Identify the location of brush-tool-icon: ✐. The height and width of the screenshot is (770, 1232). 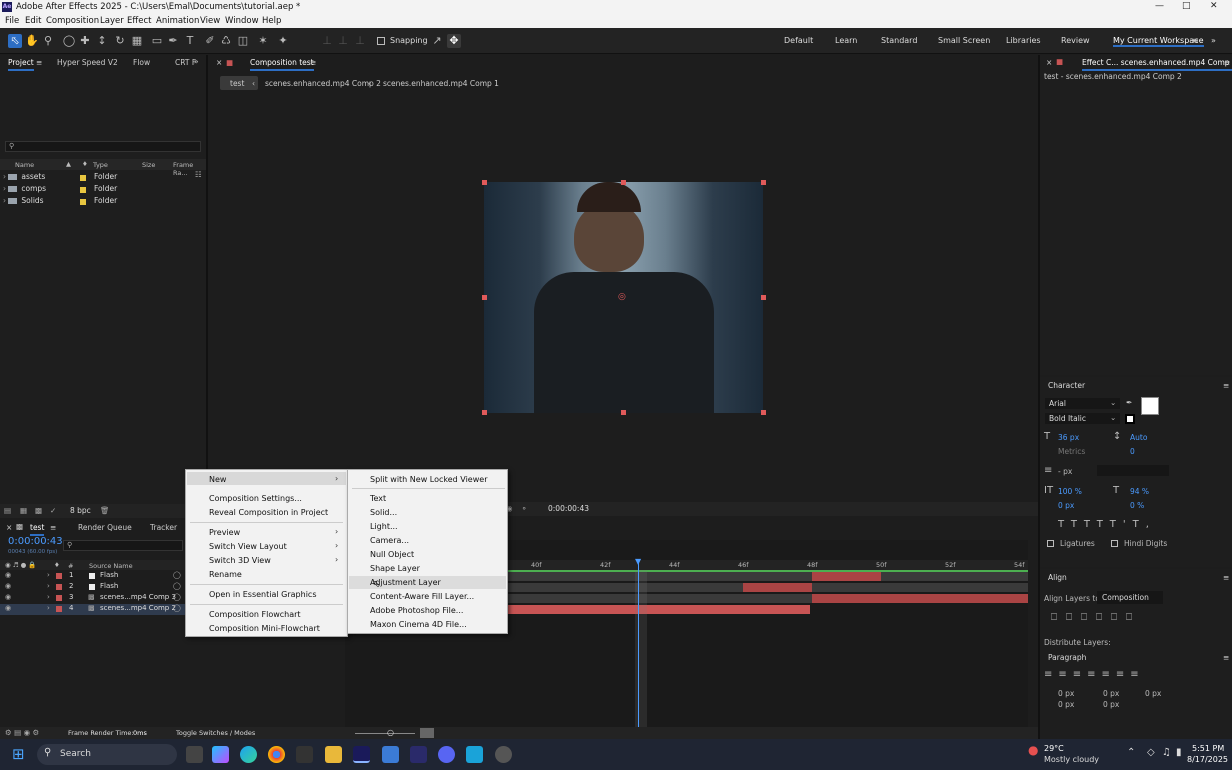
(210, 41).